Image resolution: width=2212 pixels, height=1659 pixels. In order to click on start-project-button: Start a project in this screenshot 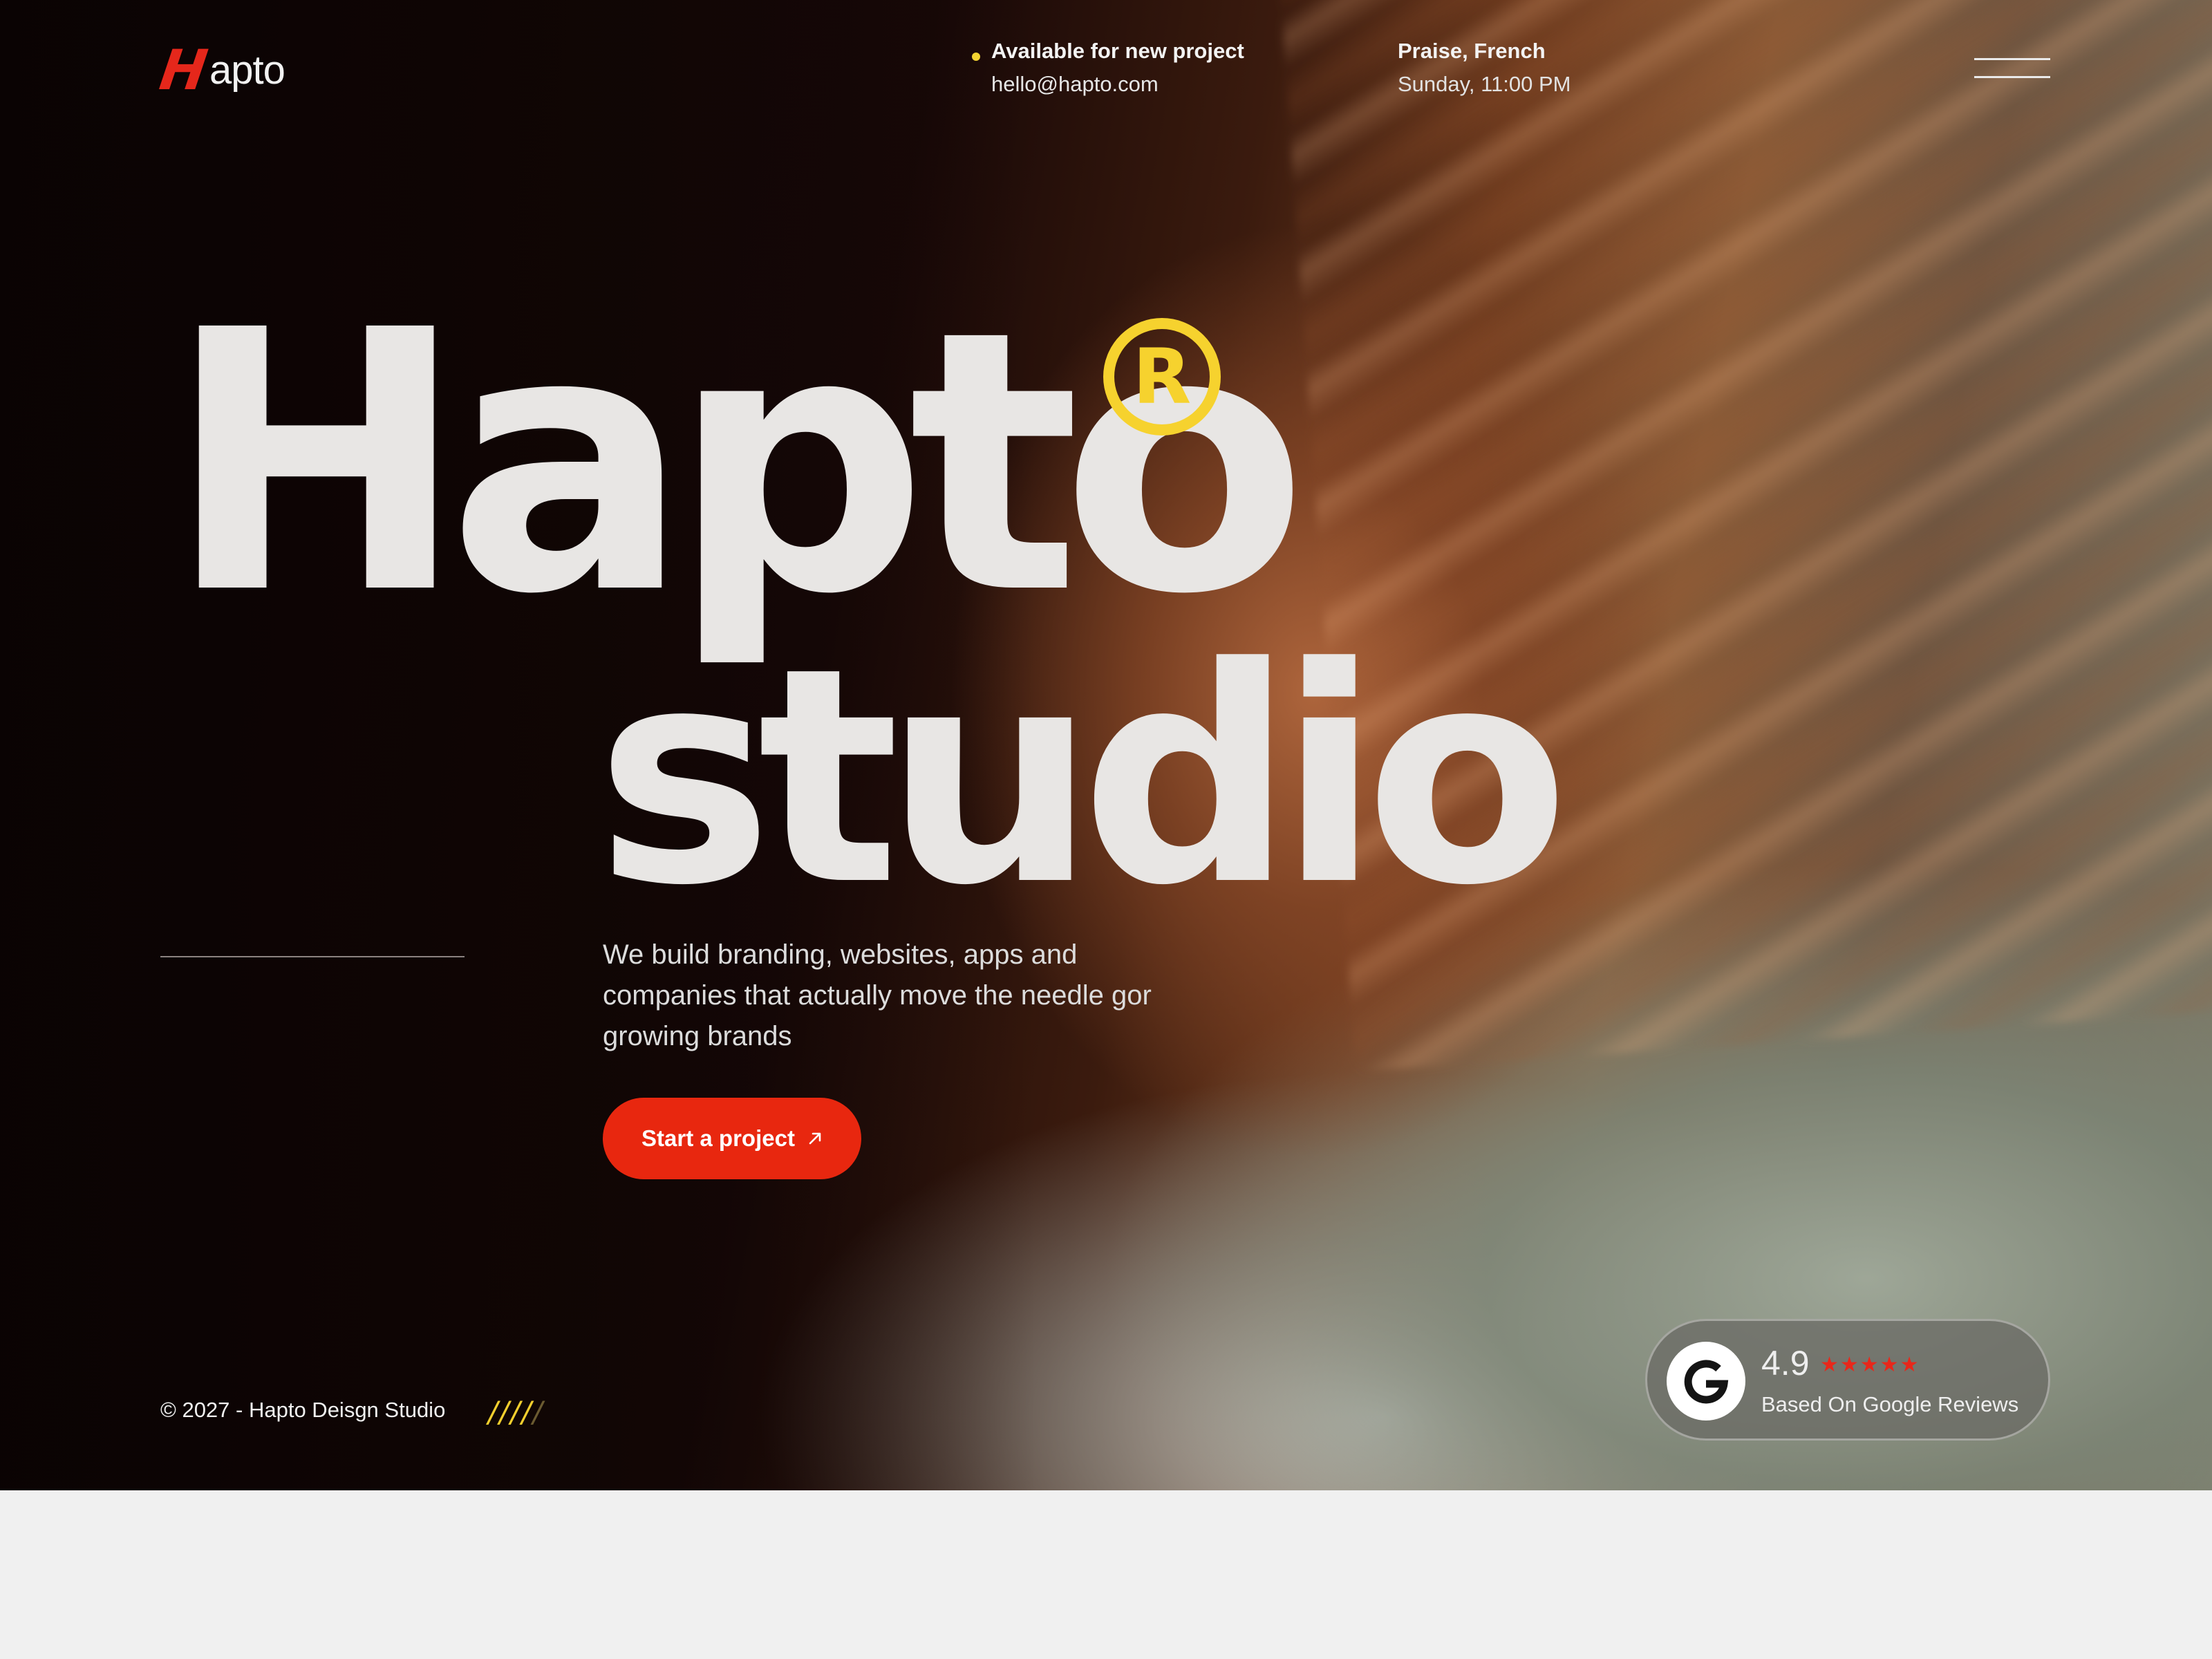, I will do `click(732, 1138)`.